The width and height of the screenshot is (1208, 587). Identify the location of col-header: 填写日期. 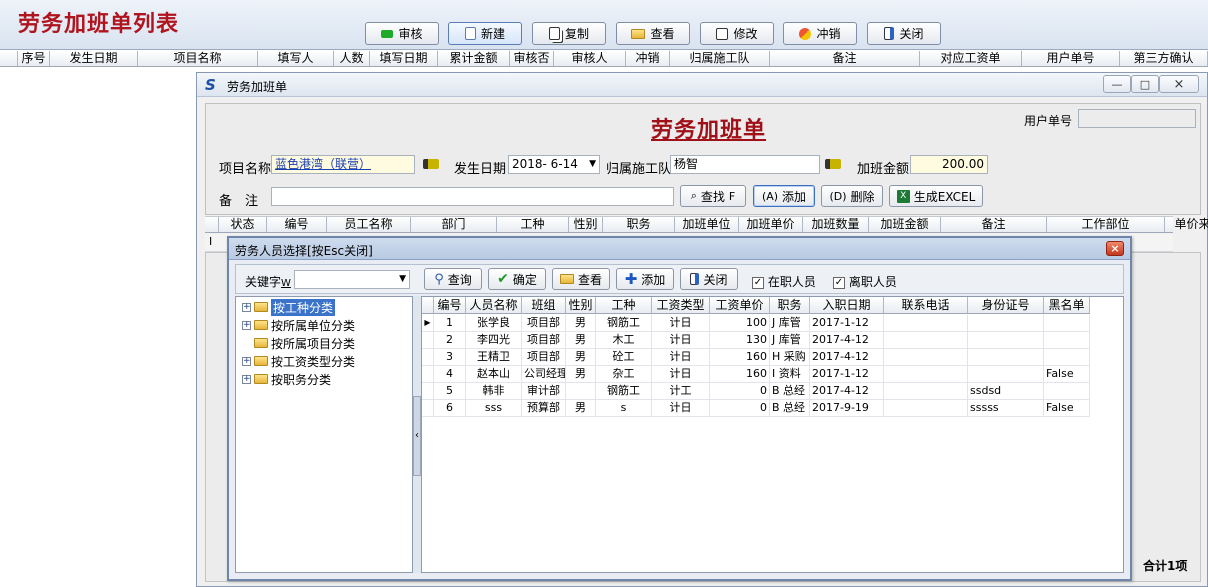
(404, 58).